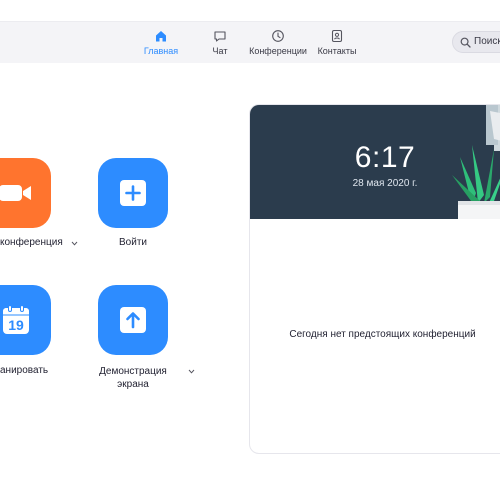 The width and height of the screenshot is (500, 500). What do you see at coordinates (487, 41) in the screenshot?
I see `search-placeholder: Поиск` at bounding box center [487, 41].